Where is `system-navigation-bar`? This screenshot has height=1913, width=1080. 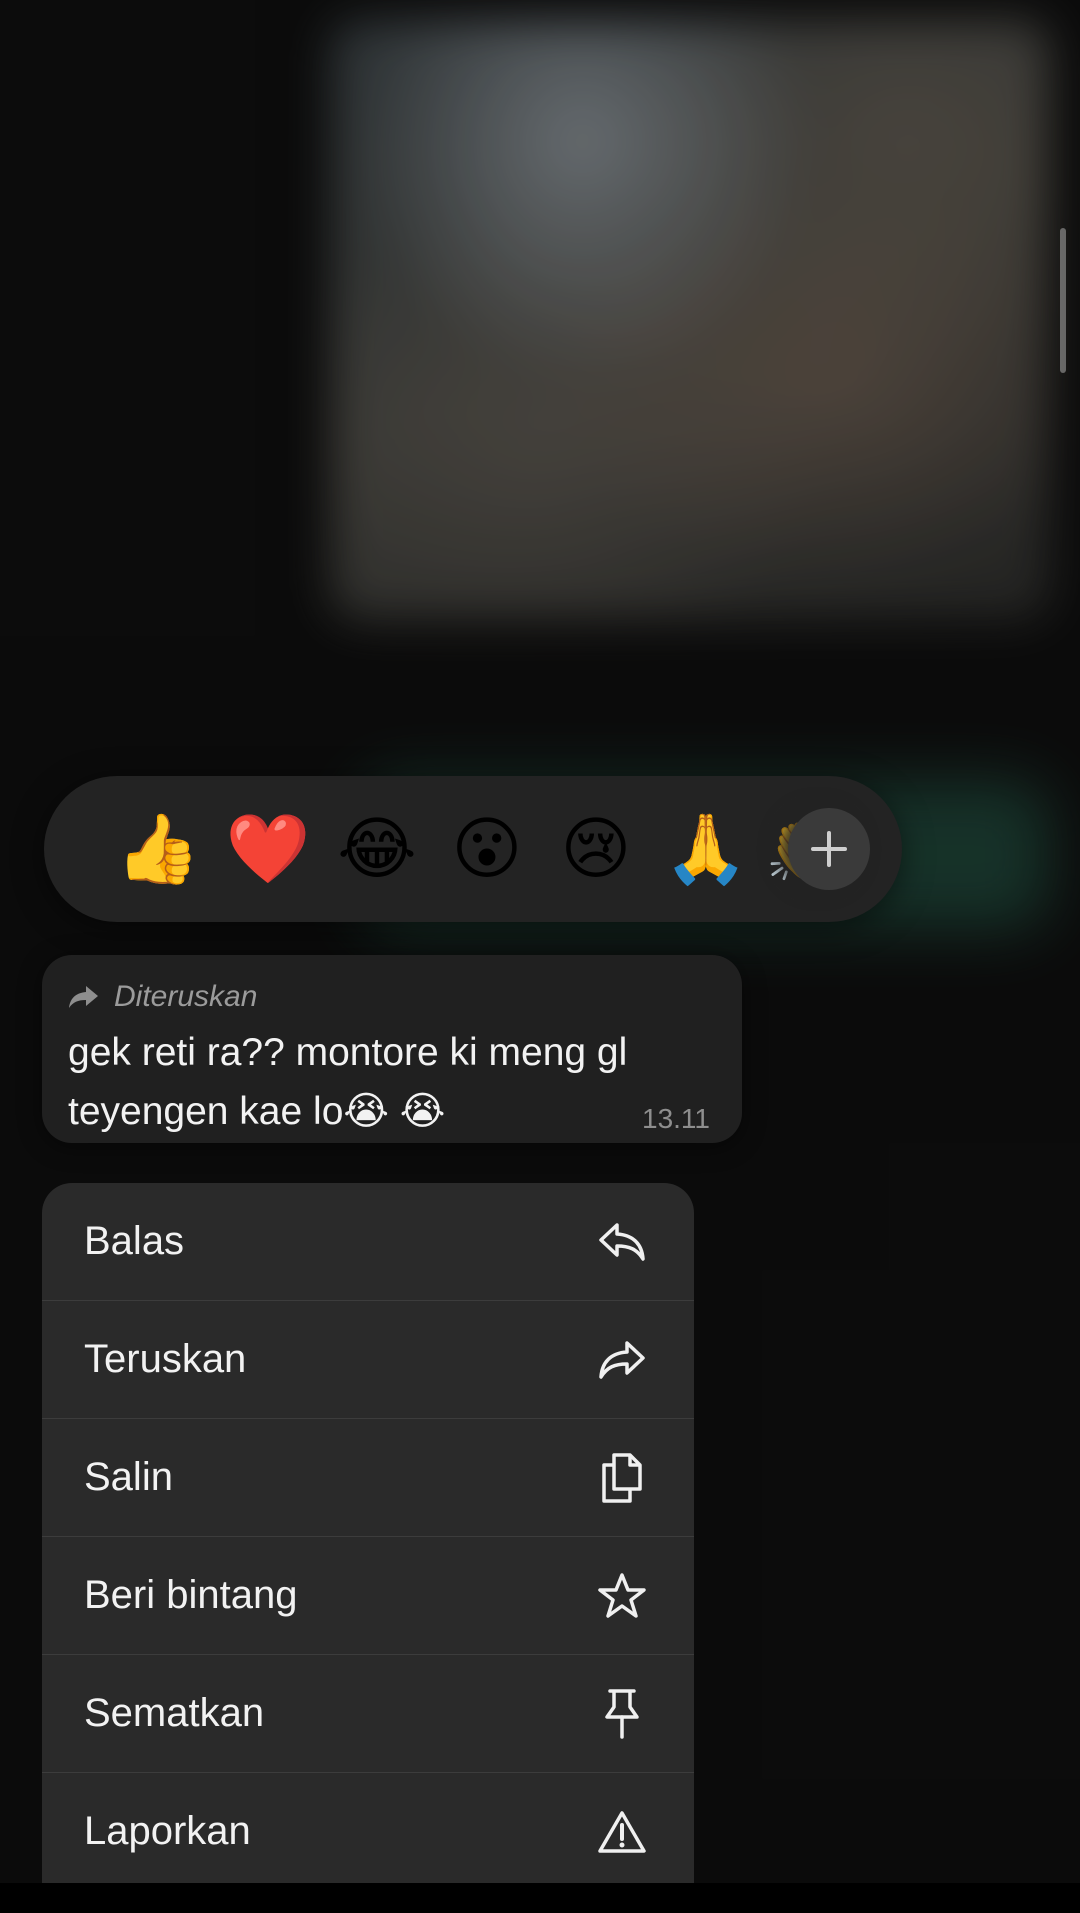 system-navigation-bar is located at coordinates (540, 1898).